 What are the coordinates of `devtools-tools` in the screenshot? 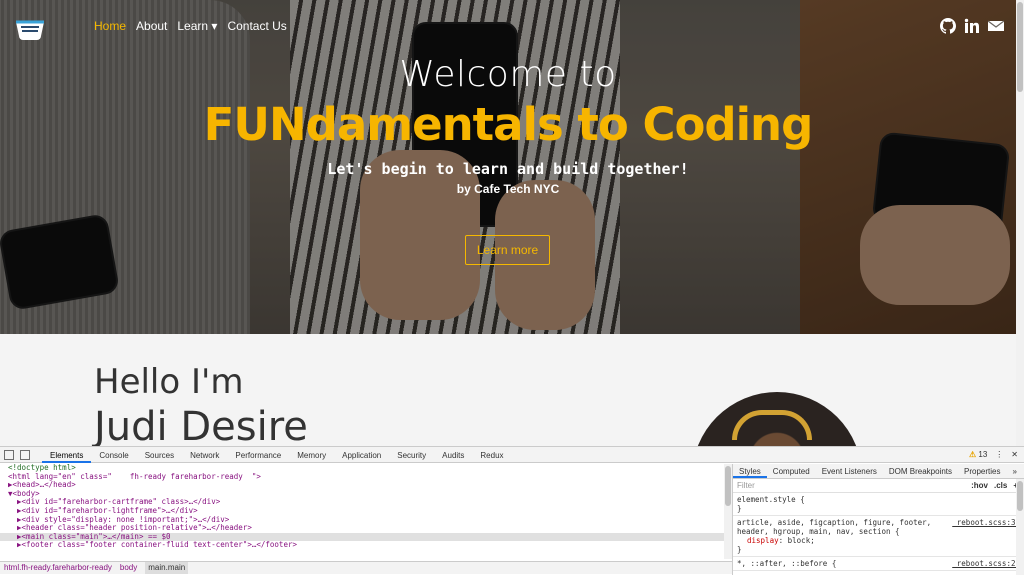 It's located at (17, 455).